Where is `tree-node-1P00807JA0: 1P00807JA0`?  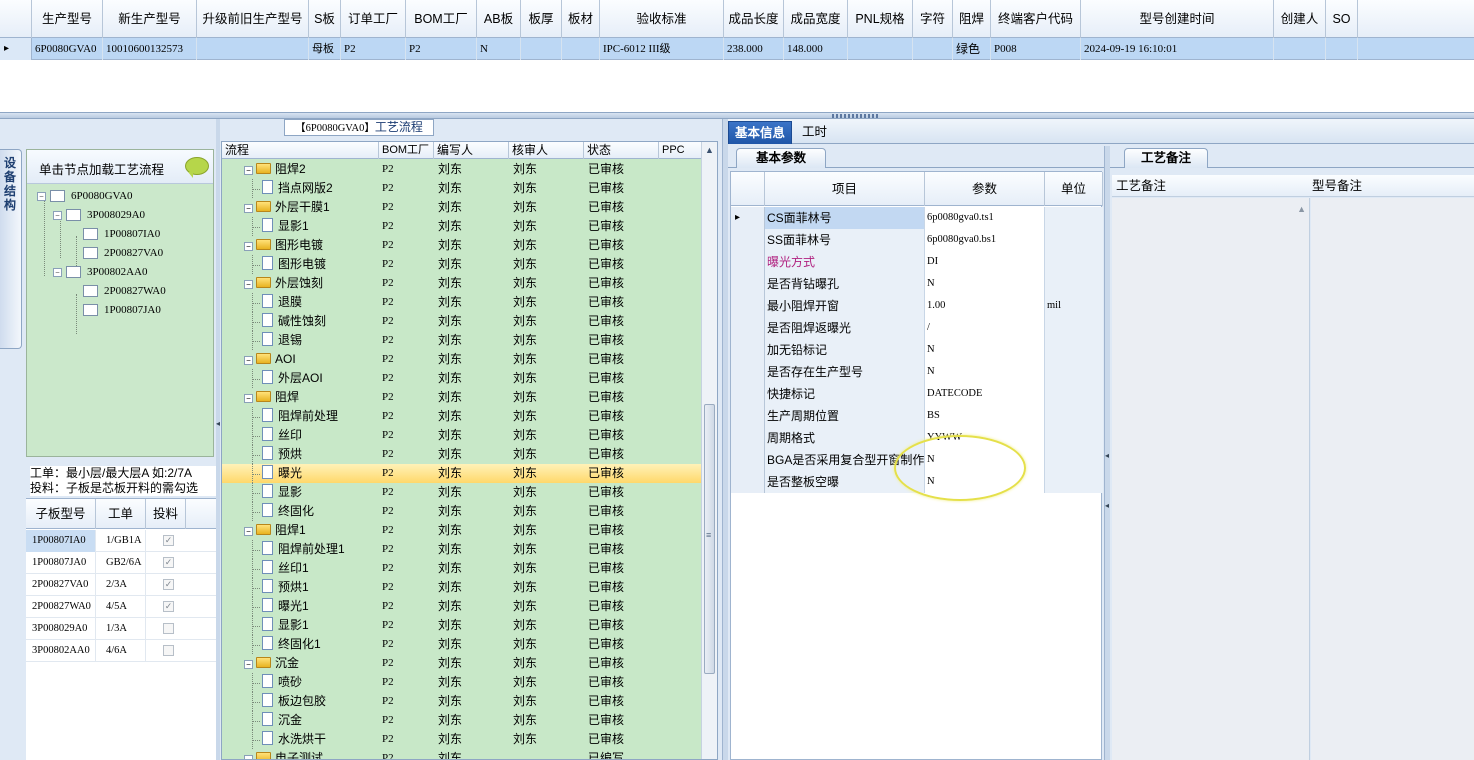 tree-node-1P00807JA0: 1P00807JA0 is located at coordinates (122, 310).